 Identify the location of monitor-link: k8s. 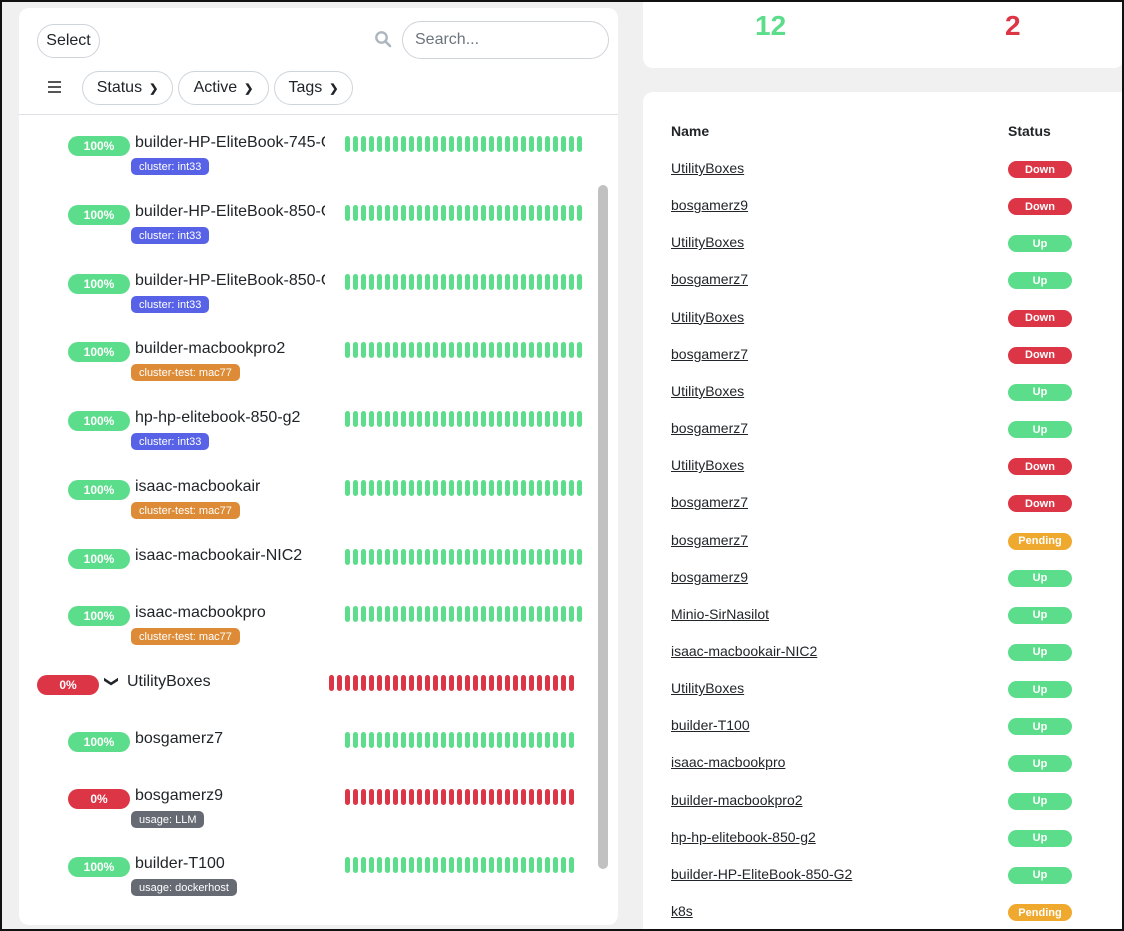
(682, 911).